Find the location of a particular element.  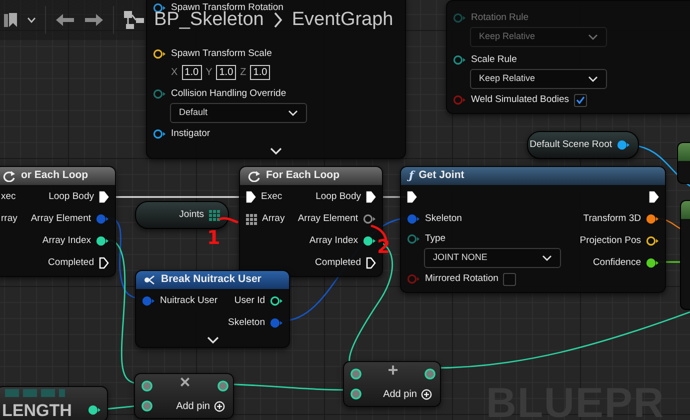

blueprint-node: + Add pin is located at coordinates (392, 384).